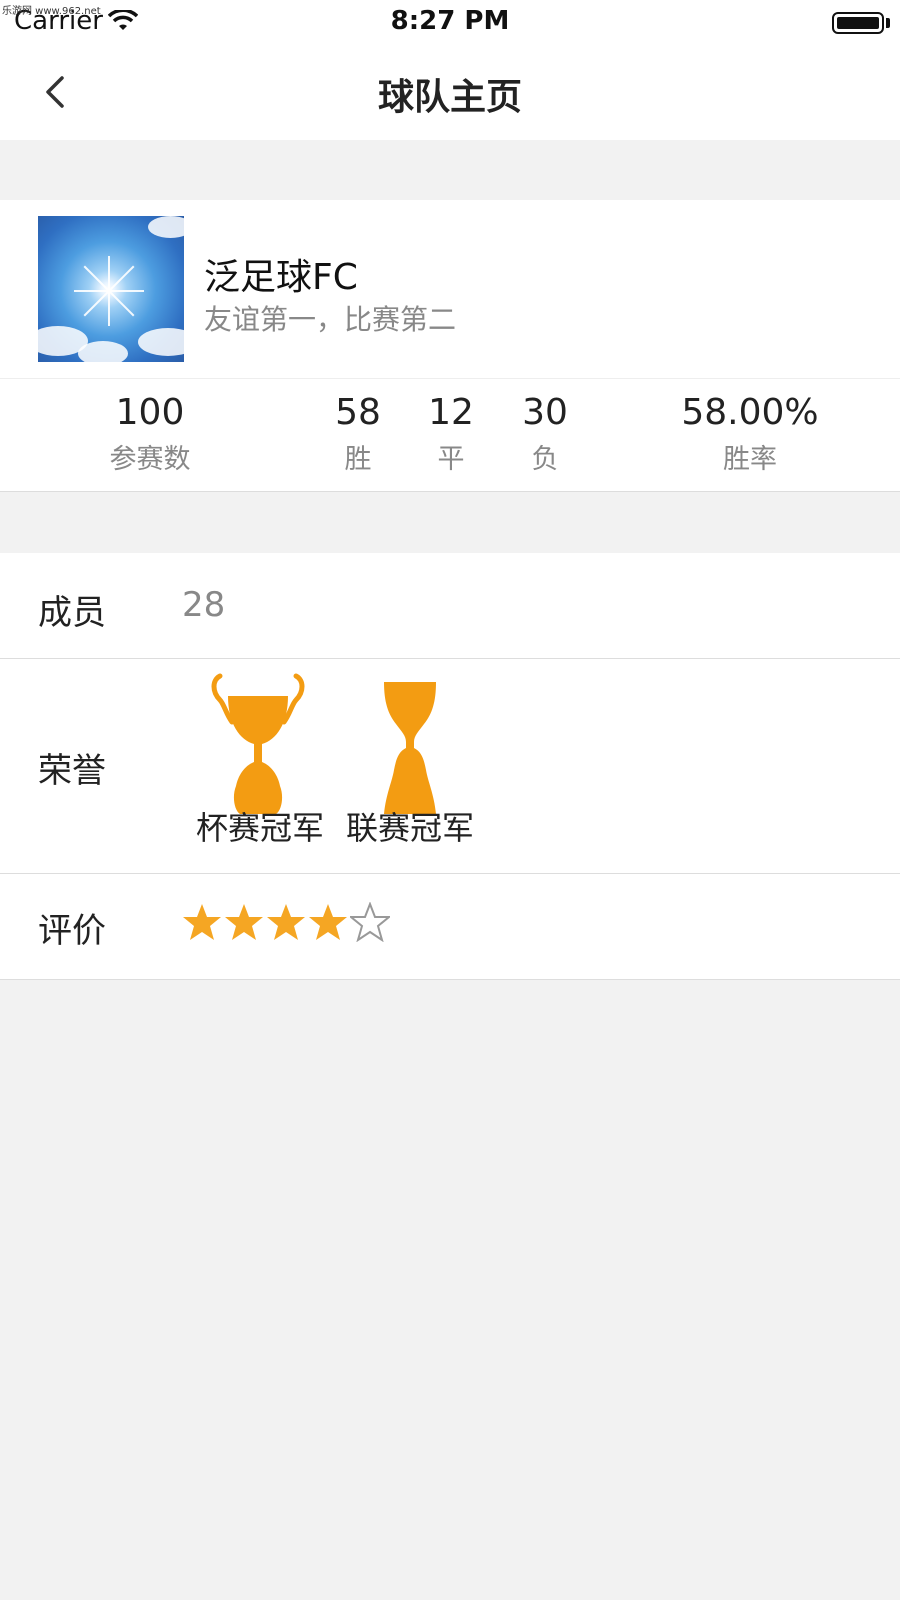  What do you see at coordinates (750, 412) in the screenshot?
I see `stat-value: 58.00%` at bounding box center [750, 412].